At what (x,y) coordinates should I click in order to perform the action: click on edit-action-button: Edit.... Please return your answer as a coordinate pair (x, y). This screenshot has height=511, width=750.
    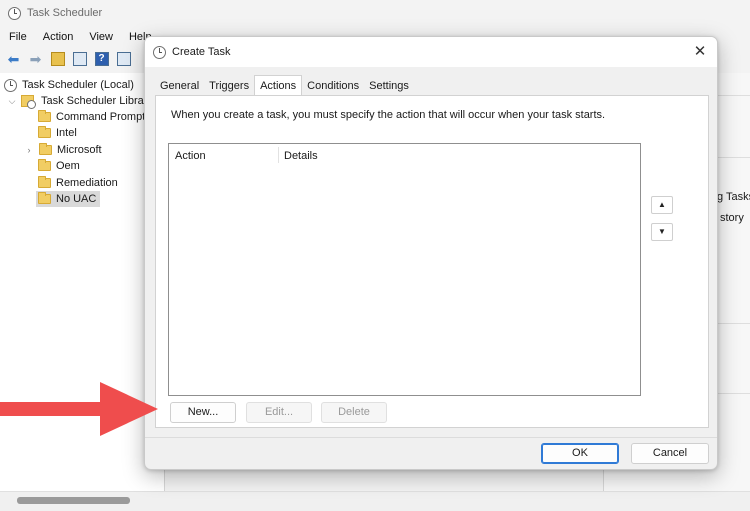
    Looking at the image, I should click on (279, 412).